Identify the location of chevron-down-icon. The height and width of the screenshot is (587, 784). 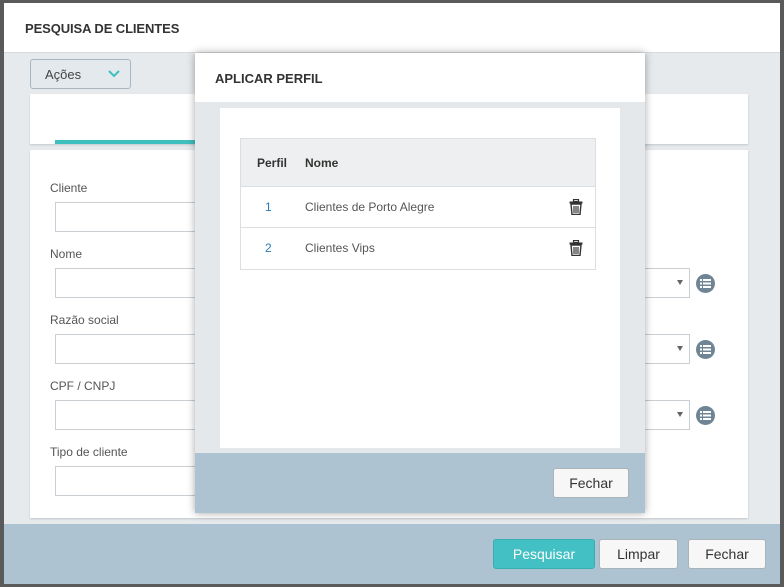
(114, 74).